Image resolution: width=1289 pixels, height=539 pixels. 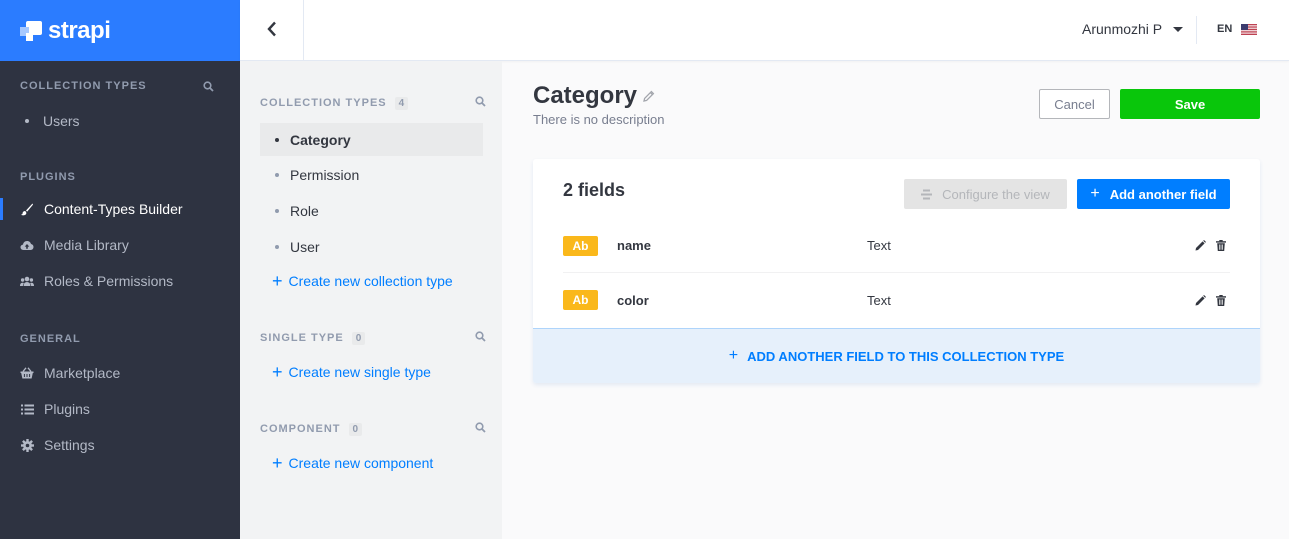 I want to click on nav-item-marketplace: Marketplace, so click(x=120, y=373).